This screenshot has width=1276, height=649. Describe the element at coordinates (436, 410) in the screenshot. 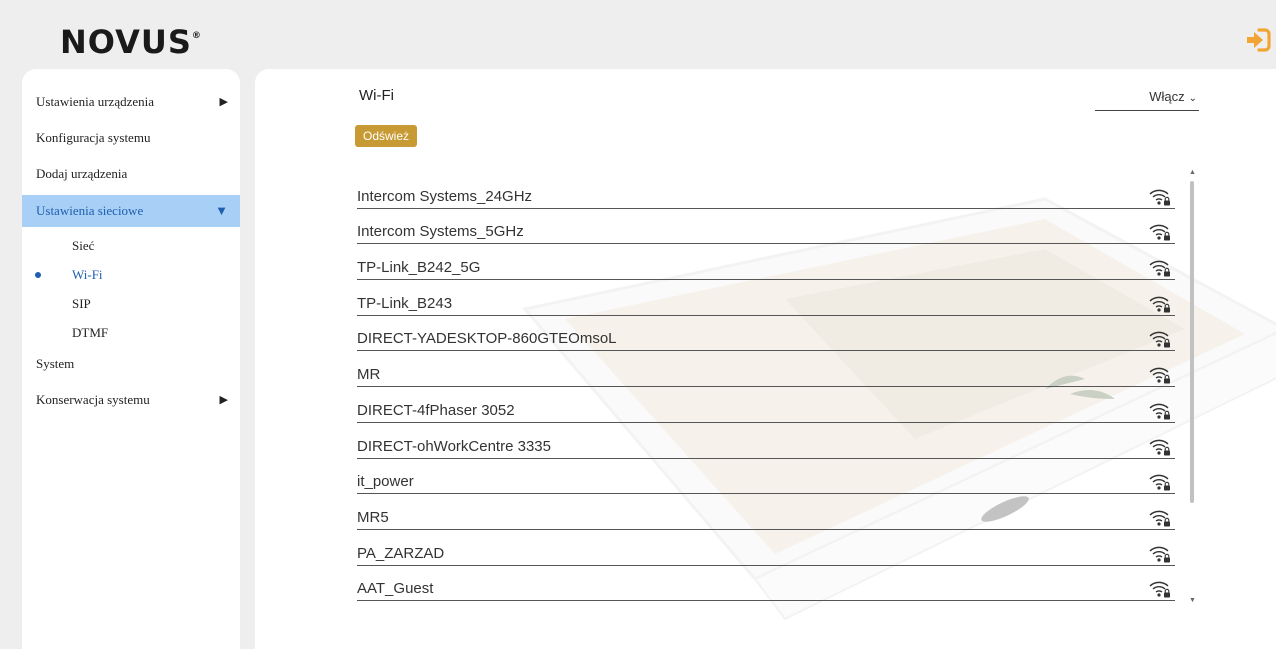

I see `network-name: DIRECT-4fPhaser 3052` at that location.